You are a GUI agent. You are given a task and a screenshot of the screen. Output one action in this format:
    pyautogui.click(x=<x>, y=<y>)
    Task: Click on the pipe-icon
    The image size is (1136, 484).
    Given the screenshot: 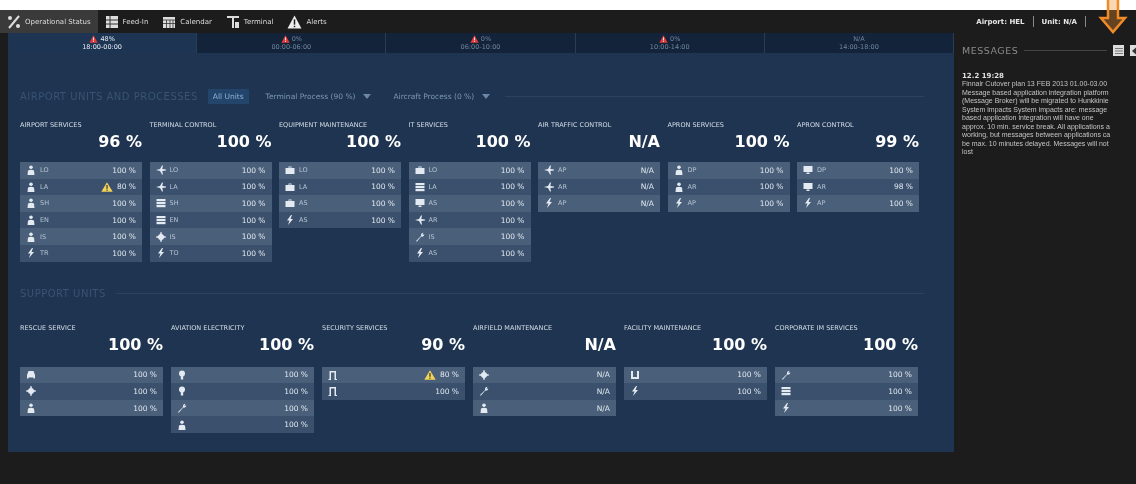 What is the action you would take?
    pyautogui.click(x=635, y=374)
    